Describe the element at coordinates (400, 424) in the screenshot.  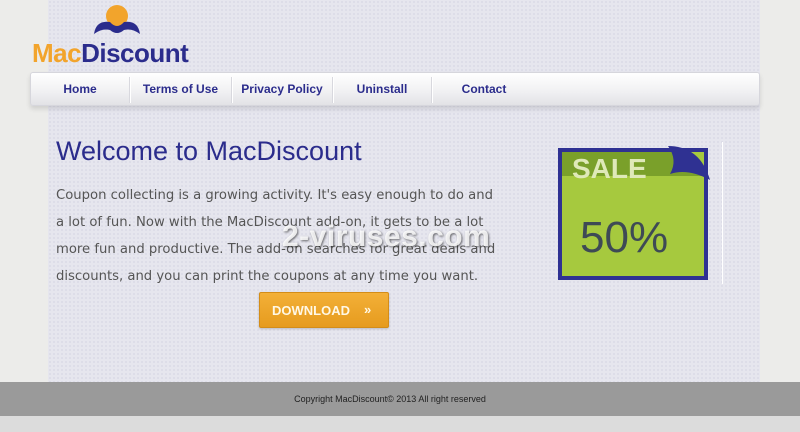
I see `bottom-margin` at that location.